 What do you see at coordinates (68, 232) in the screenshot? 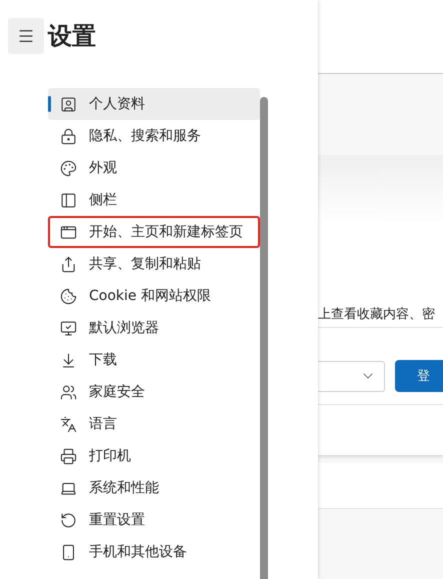
I see `window-icon` at bounding box center [68, 232].